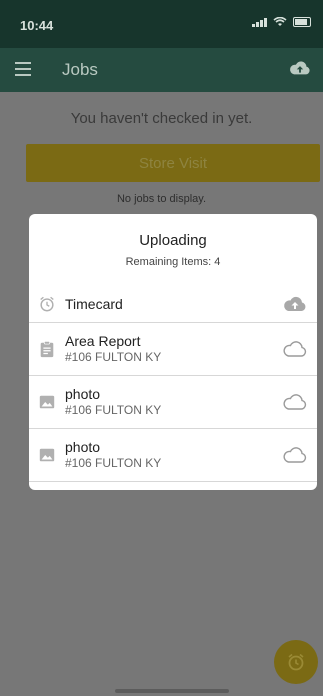 The image size is (323, 696). Describe the element at coordinates (80, 69) in the screenshot. I see `page-title: Jobs` at that location.